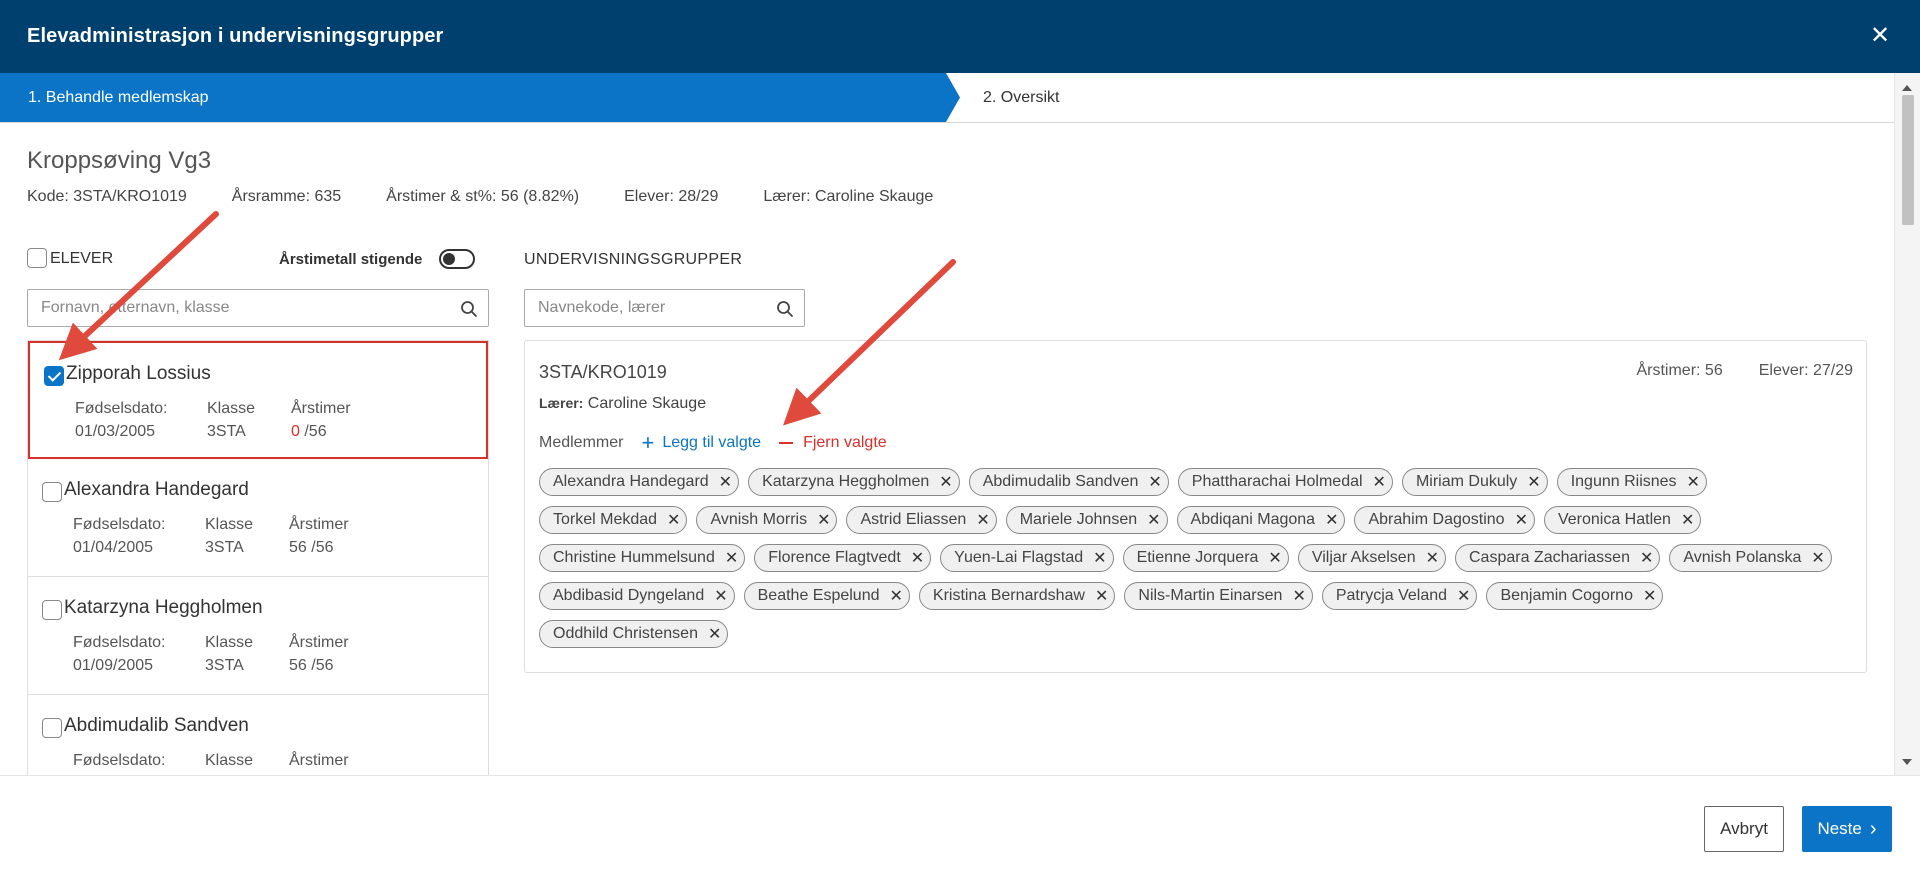 The width and height of the screenshot is (1920, 878). What do you see at coordinates (1847, 829) in the screenshot?
I see `next-button: Neste ›` at bounding box center [1847, 829].